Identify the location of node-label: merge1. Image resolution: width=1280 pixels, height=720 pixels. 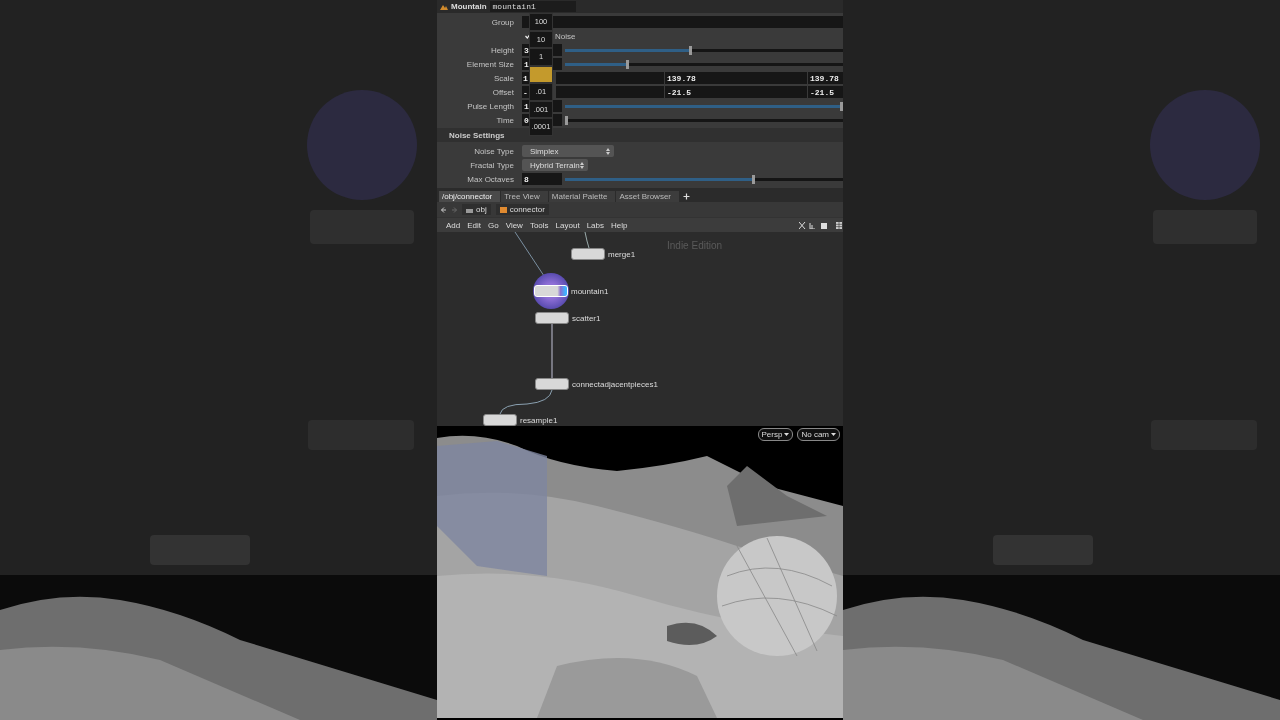
(622, 254).